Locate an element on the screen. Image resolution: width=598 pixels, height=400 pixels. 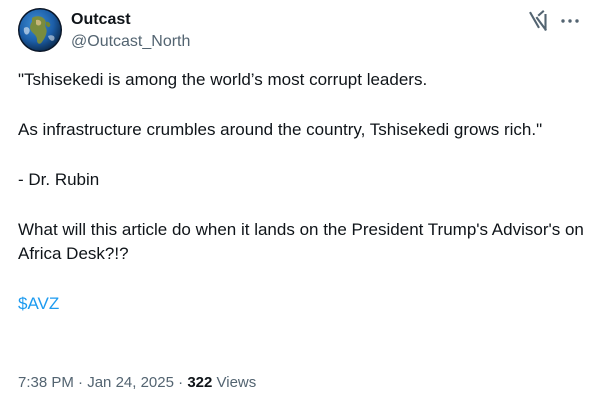
tweet-paragraph: - Dr. Rubin is located at coordinates (59, 179).